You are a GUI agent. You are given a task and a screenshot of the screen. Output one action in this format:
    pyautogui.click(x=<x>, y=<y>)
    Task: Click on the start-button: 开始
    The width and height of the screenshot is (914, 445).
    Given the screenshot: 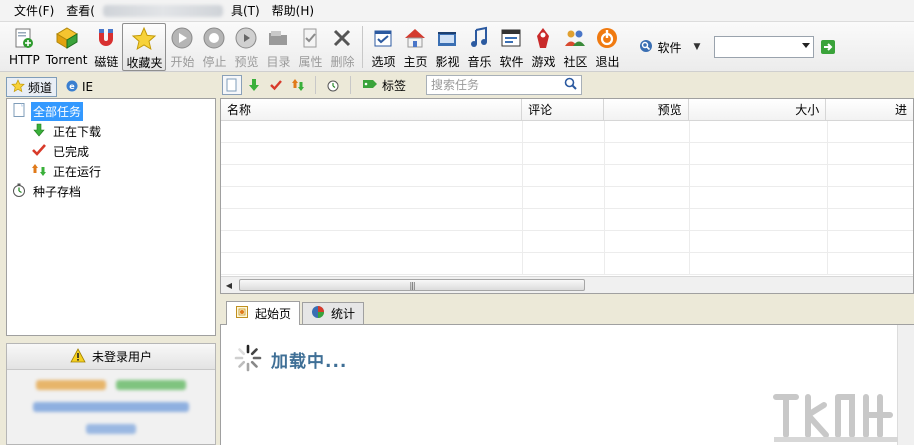 What is the action you would take?
    pyautogui.click(x=182, y=47)
    